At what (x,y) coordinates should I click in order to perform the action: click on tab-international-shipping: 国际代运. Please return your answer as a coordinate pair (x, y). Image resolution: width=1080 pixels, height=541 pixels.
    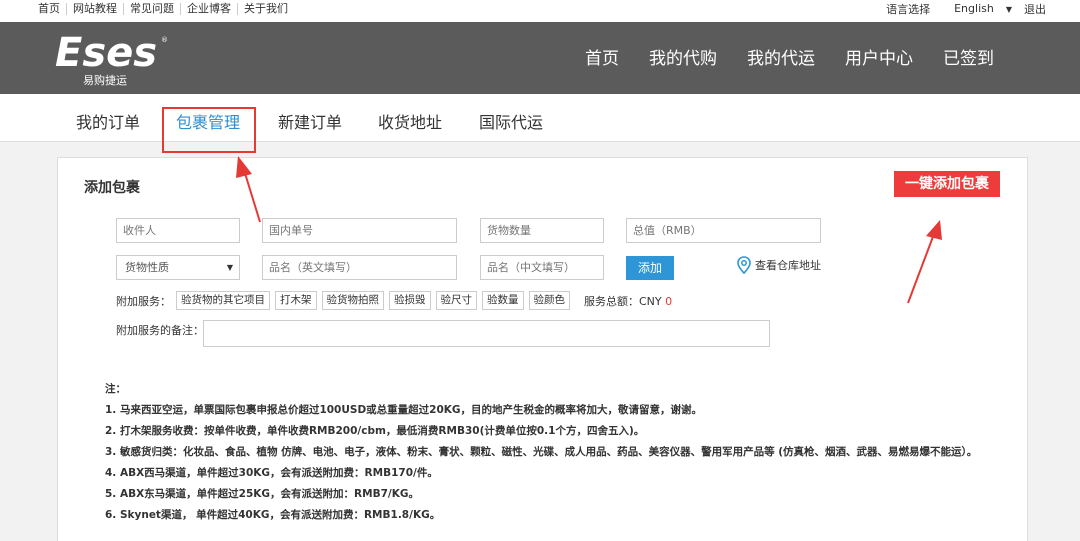
    Looking at the image, I should click on (511, 121).